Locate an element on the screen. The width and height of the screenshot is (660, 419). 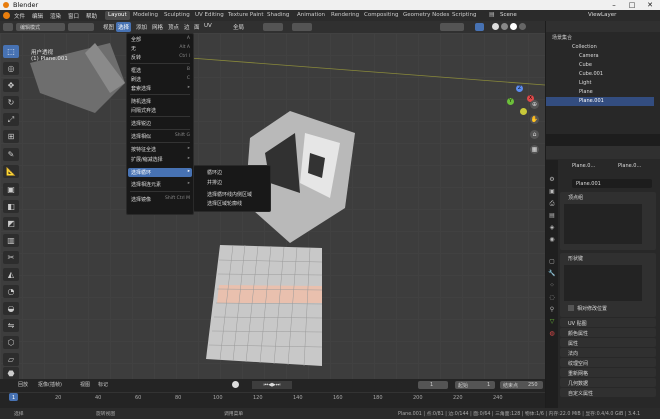
tool-tab-icon: ⚙ is located at coordinates (552, 180).